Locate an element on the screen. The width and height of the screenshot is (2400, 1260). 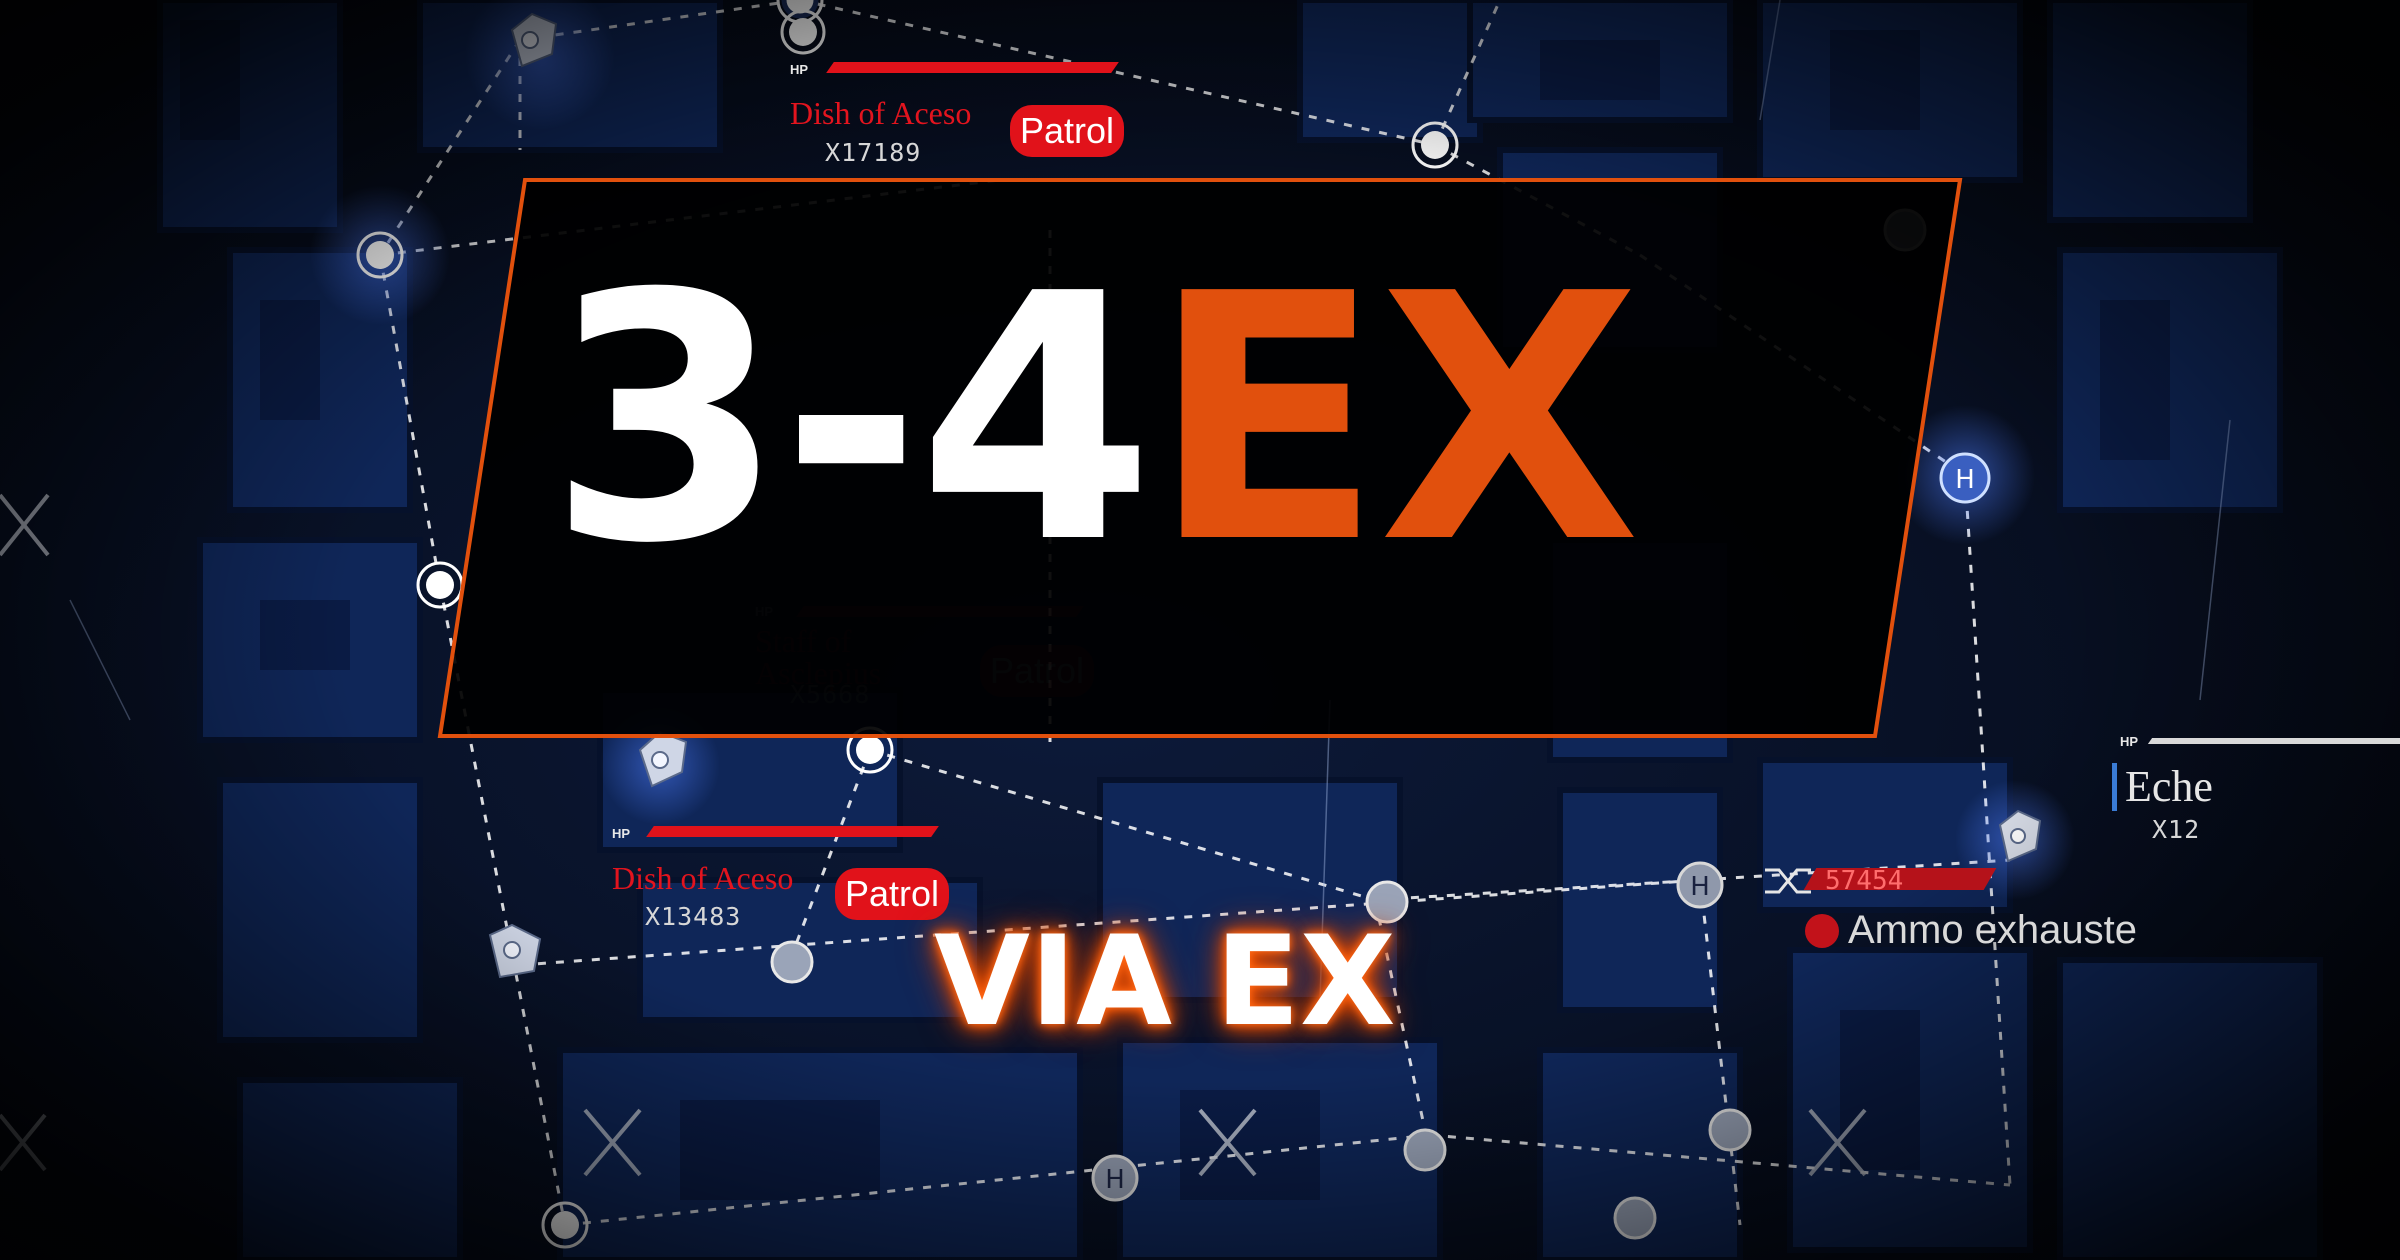
enemy-count: X5668 is located at coordinates (830, 694).